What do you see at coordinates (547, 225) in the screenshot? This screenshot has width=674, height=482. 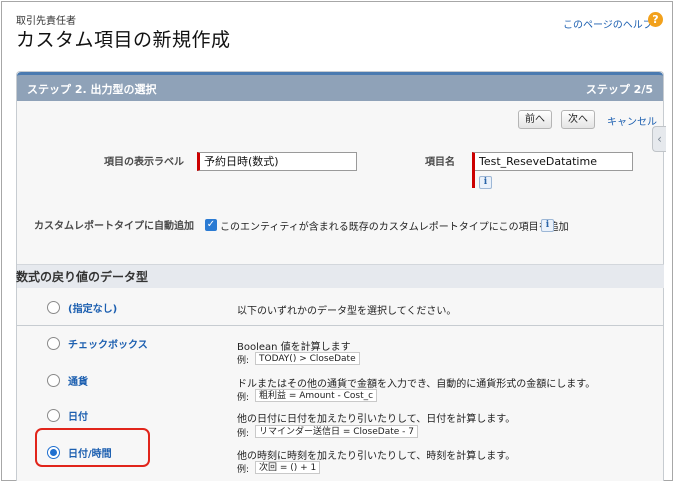 I see `auto-add-info-icon: i` at bounding box center [547, 225].